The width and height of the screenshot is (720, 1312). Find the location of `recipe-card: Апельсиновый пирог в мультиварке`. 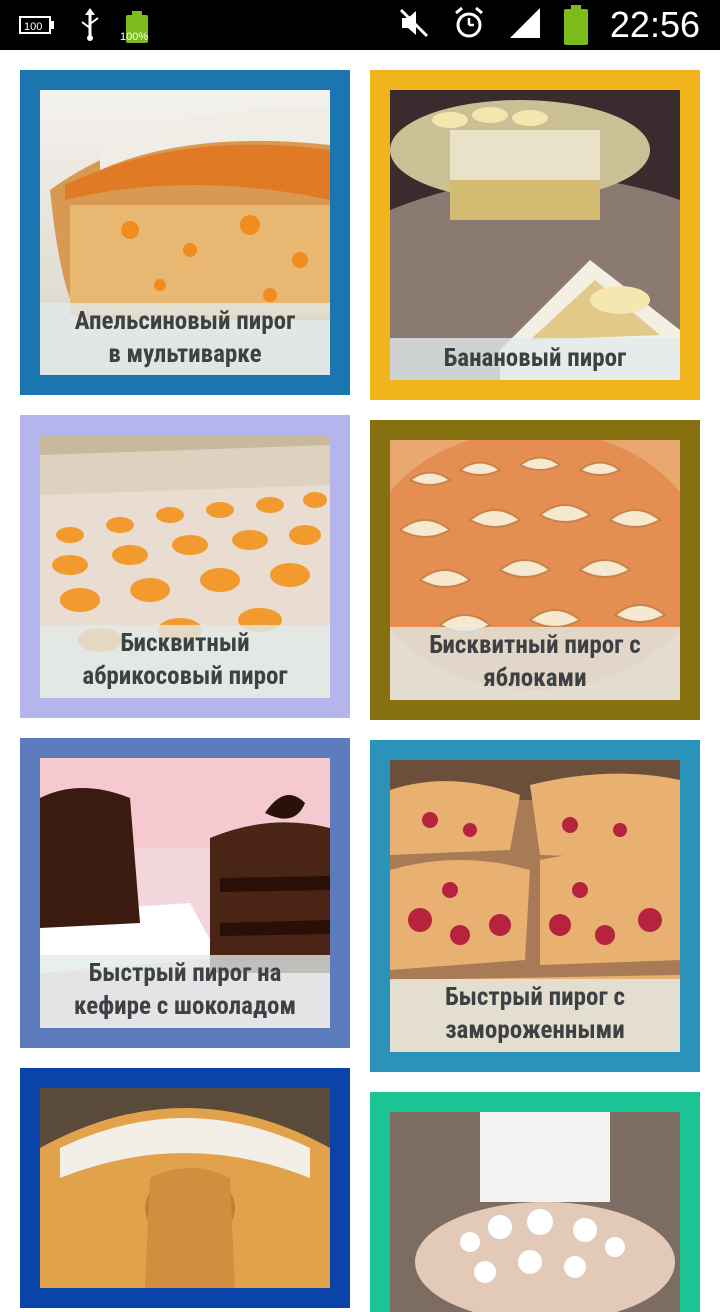

recipe-card: Апельсиновый пирог в мультиварке is located at coordinates (185, 232).